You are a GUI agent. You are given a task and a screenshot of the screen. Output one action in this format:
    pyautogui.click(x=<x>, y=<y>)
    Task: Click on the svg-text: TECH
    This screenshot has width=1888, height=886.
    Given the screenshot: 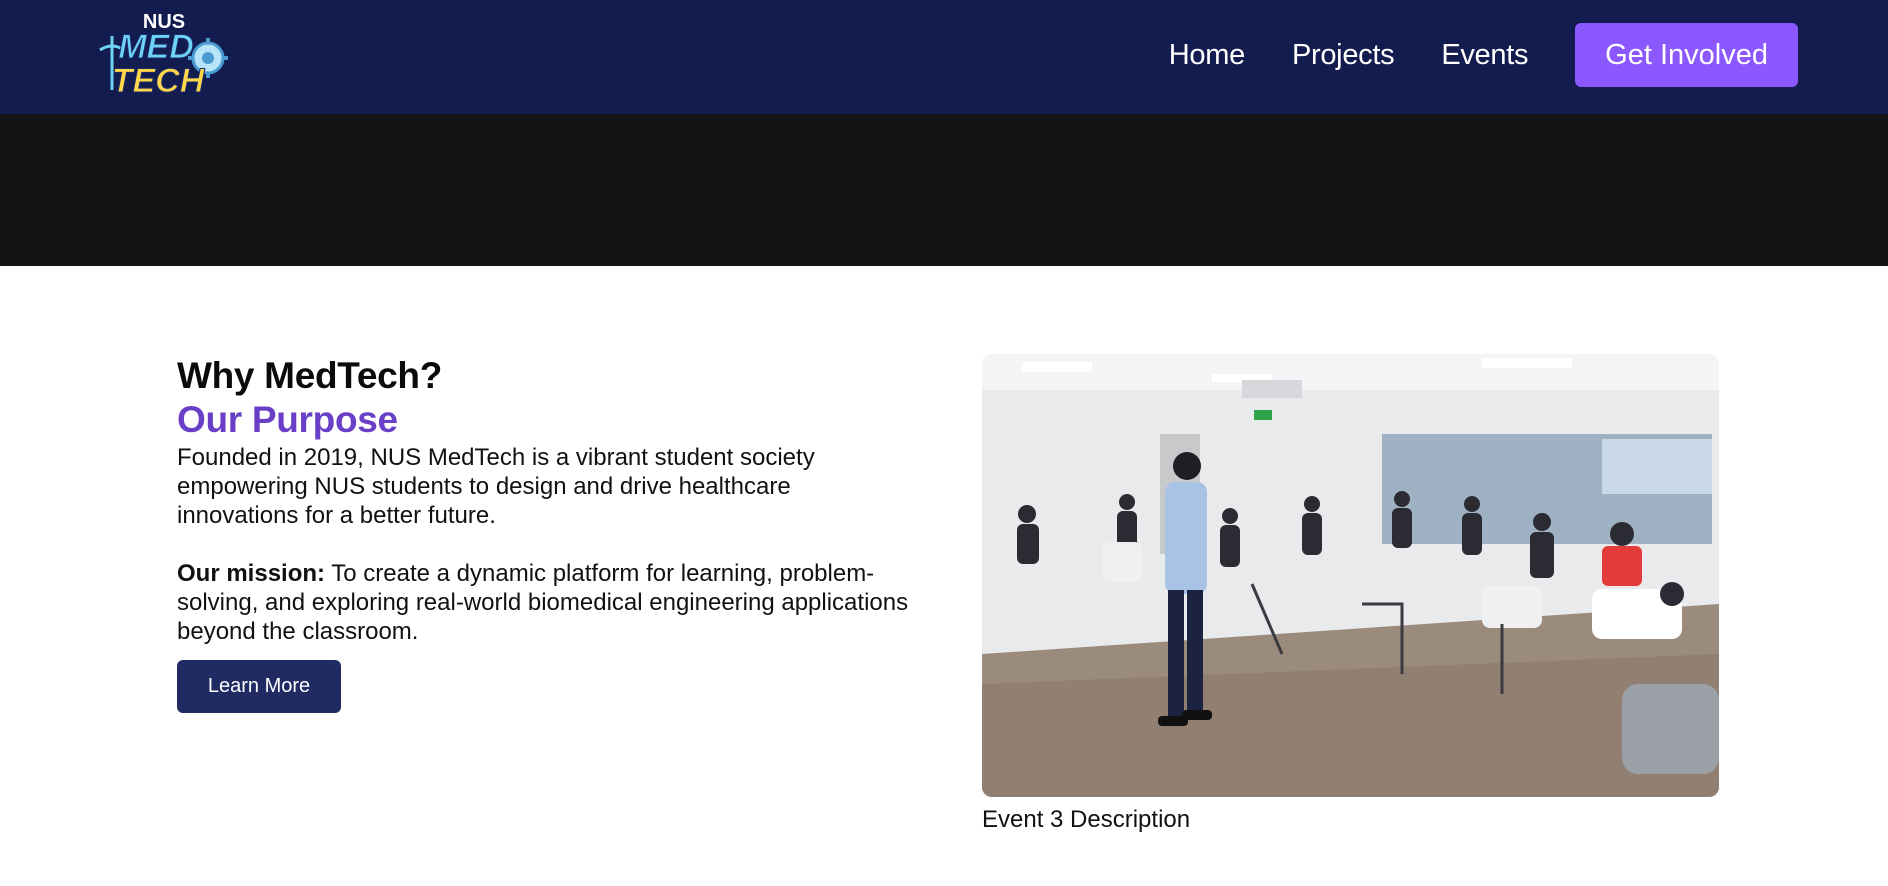 What is the action you would take?
    pyautogui.click(x=159, y=81)
    